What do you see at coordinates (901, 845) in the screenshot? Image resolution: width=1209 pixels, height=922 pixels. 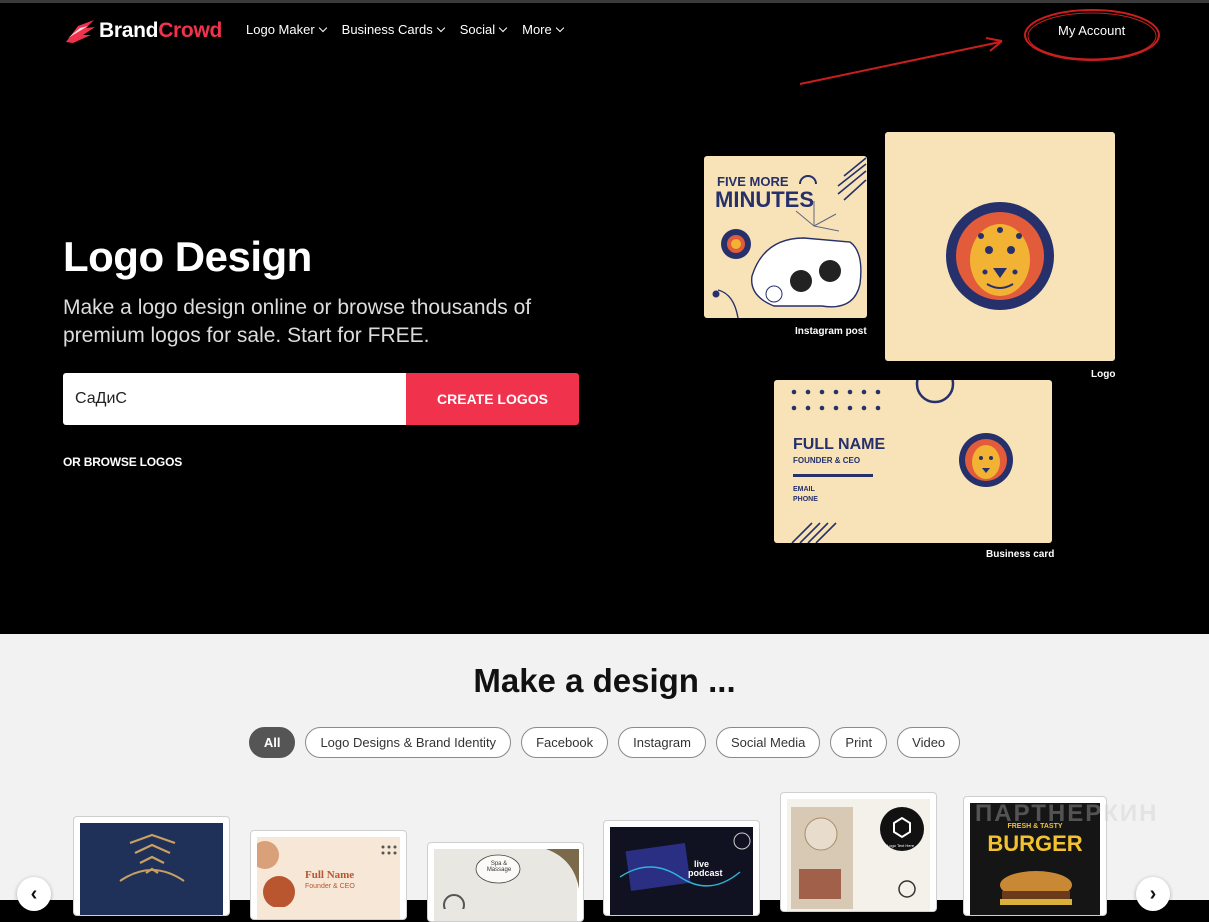 I see `thumb-logo-text: Logo Text Here` at bounding box center [901, 845].